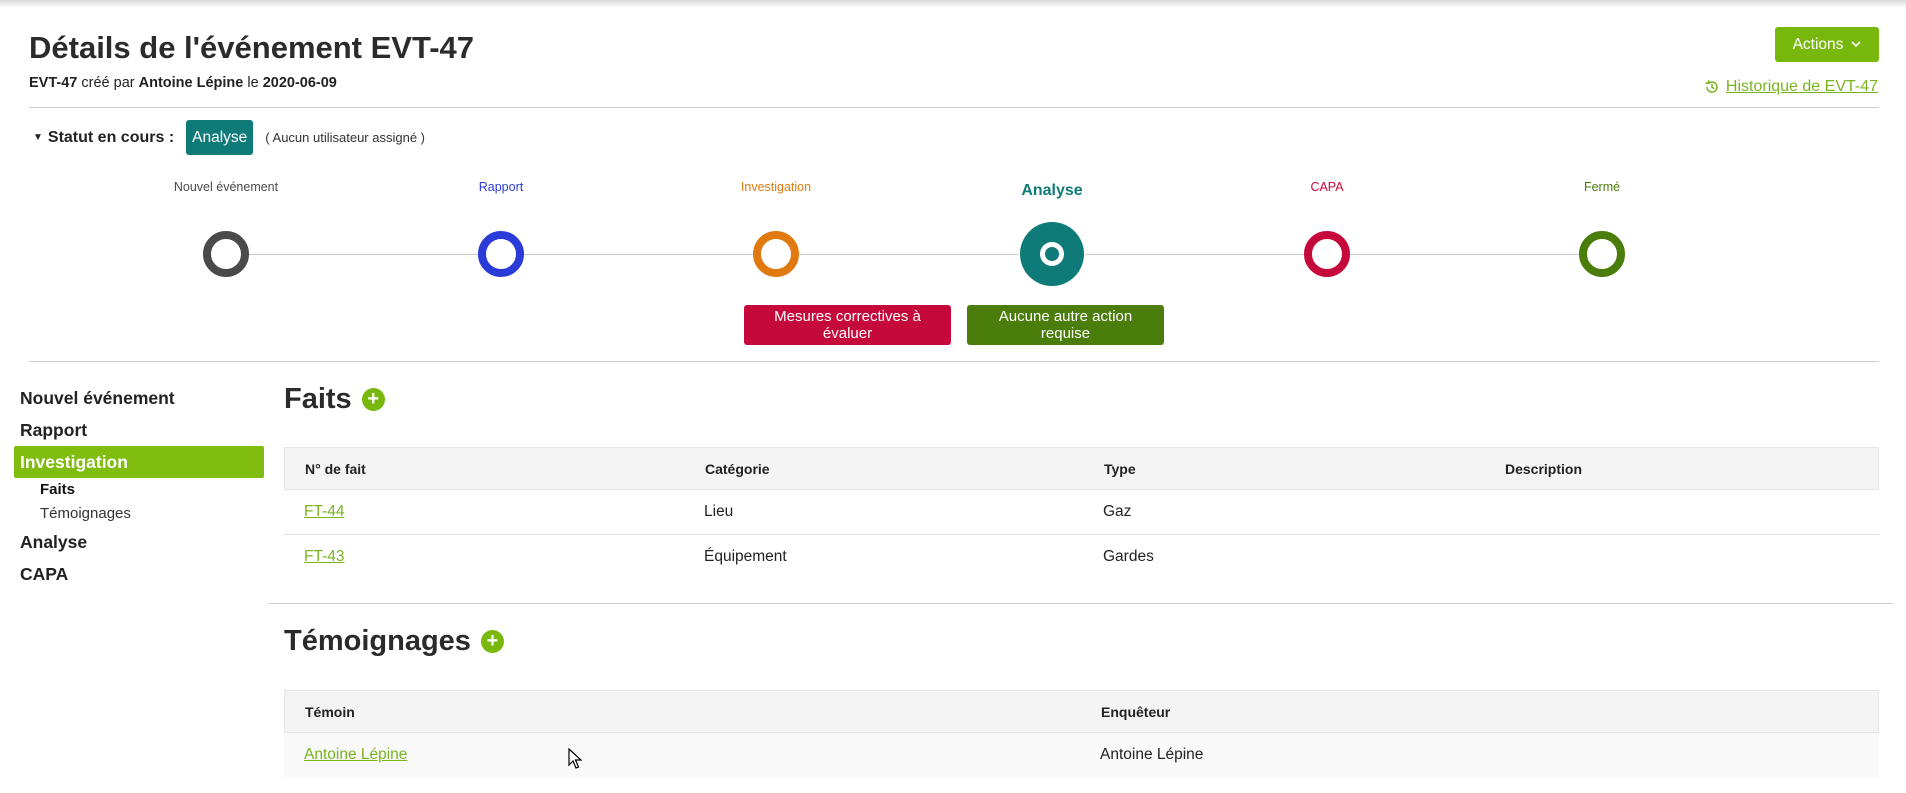 The width and height of the screenshot is (1906, 793). I want to click on fait-type: Gaz, so click(1117, 511).